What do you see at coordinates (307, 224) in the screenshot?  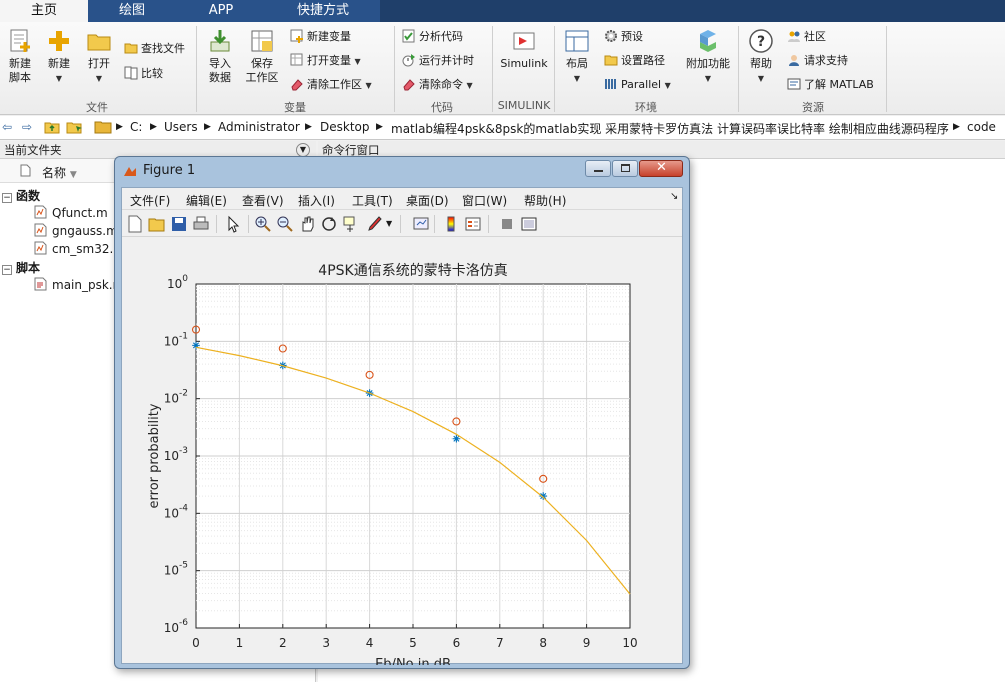 I see `pan-hand-icon` at bounding box center [307, 224].